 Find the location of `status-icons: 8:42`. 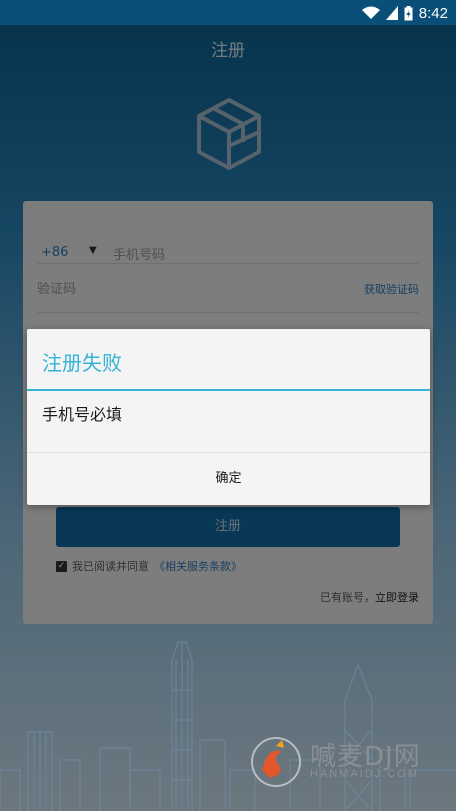

status-icons: 8:42 is located at coordinates (404, 13).